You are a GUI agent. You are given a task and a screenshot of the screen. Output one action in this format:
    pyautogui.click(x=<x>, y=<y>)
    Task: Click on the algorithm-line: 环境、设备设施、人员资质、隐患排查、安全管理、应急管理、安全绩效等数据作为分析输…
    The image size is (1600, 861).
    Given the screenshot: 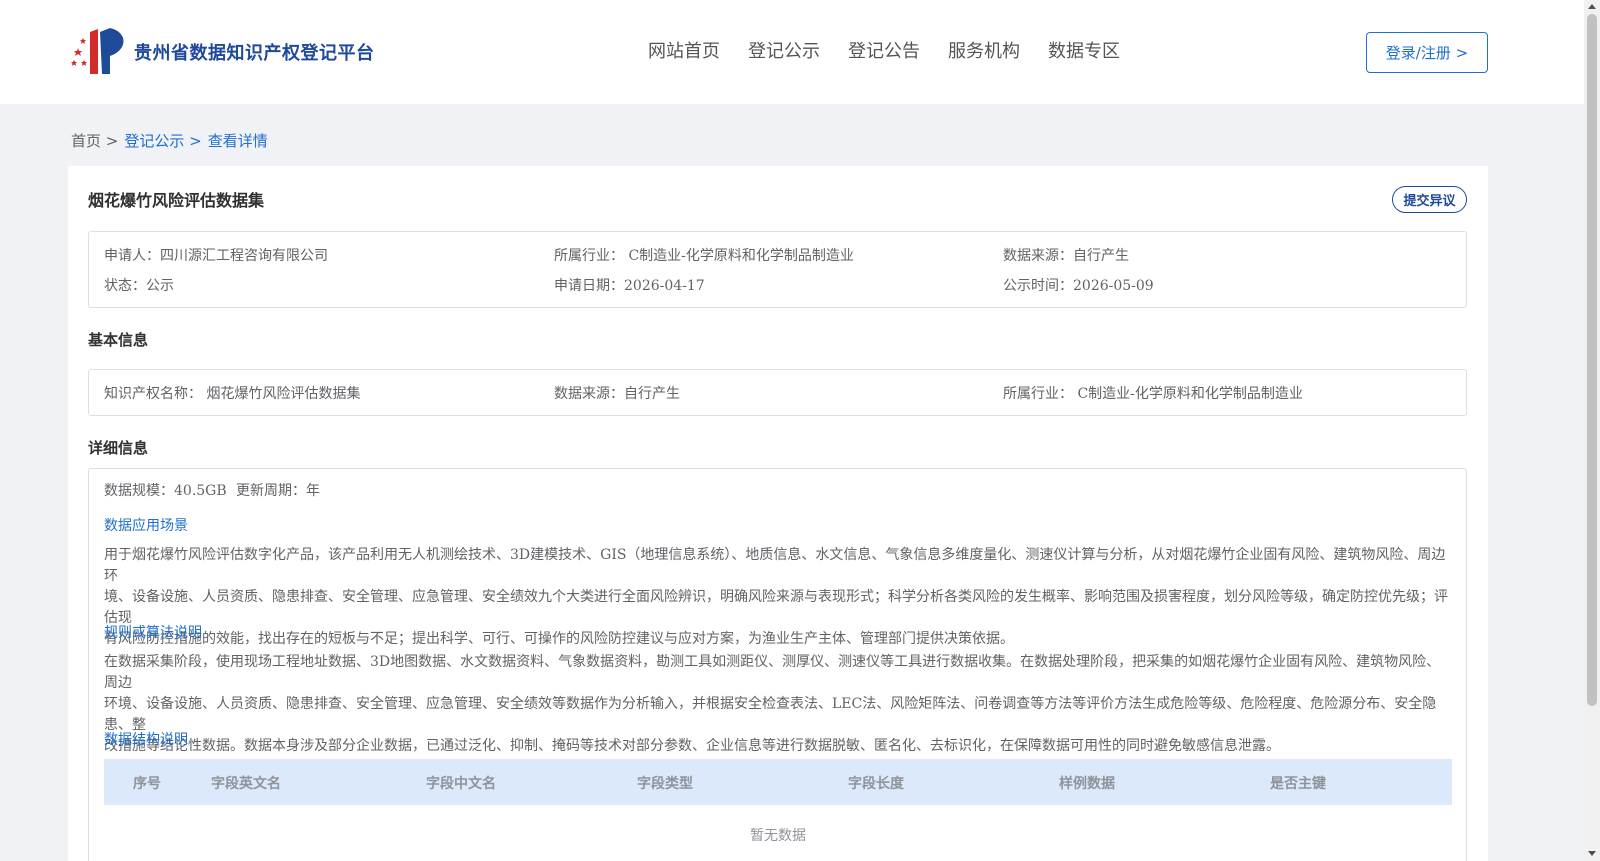 What is the action you would take?
    pyautogui.click(x=770, y=714)
    